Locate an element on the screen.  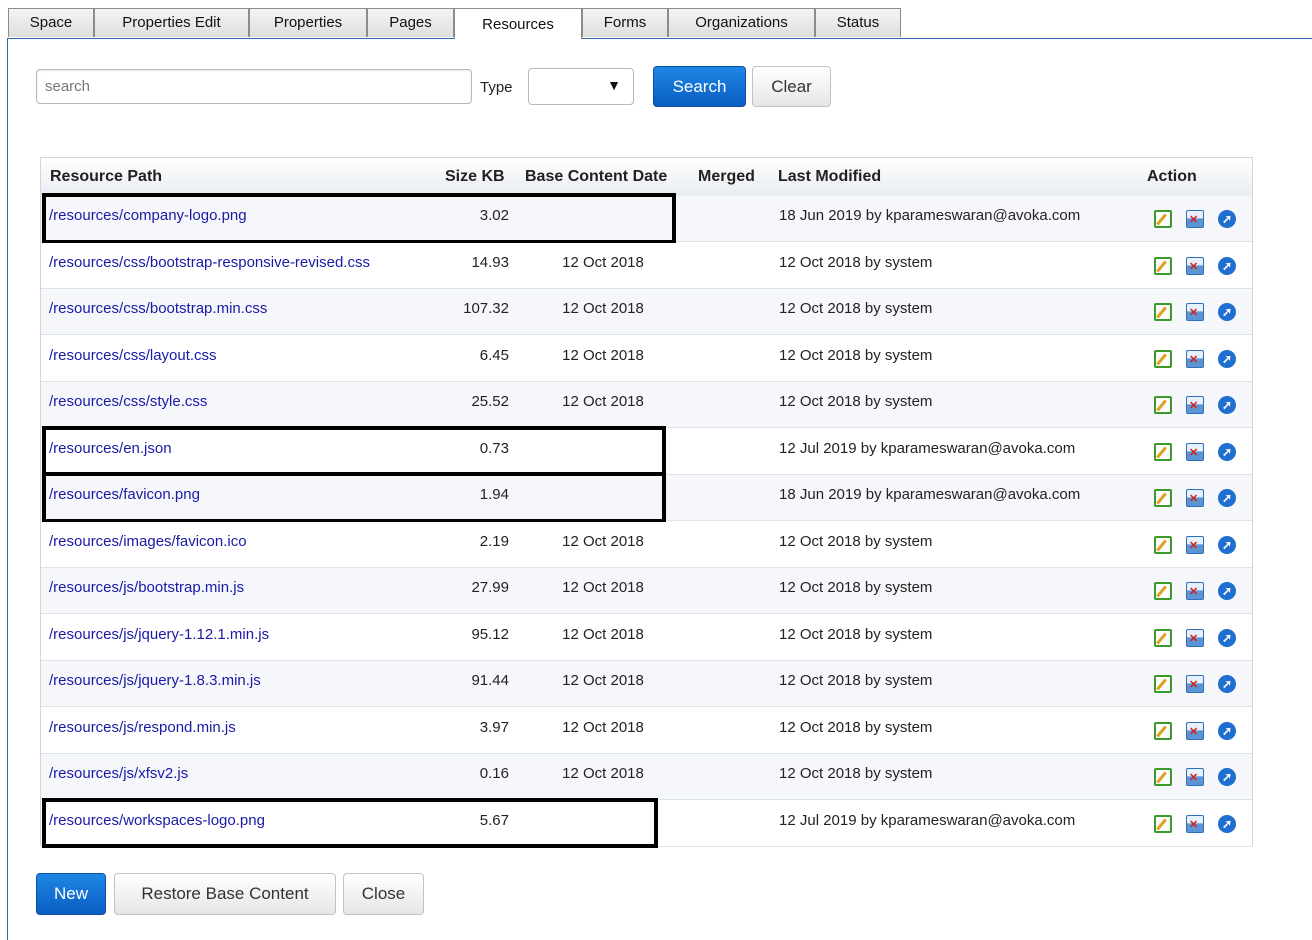
new-button: New is located at coordinates (71, 894).